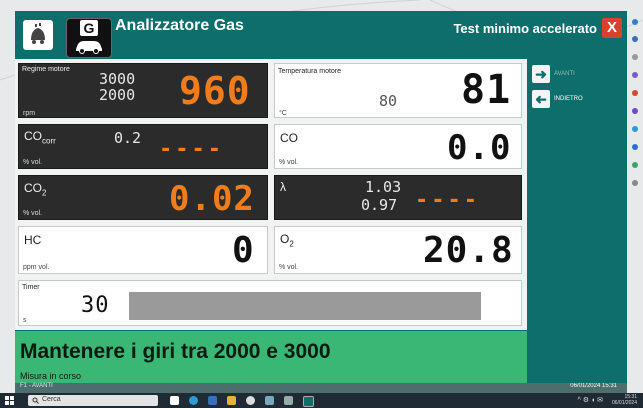 The height and width of the screenshot is (408, 643). Describe the element at coordinates (33, 240) in the screenshot. I see `hc-label: HC` at that location.